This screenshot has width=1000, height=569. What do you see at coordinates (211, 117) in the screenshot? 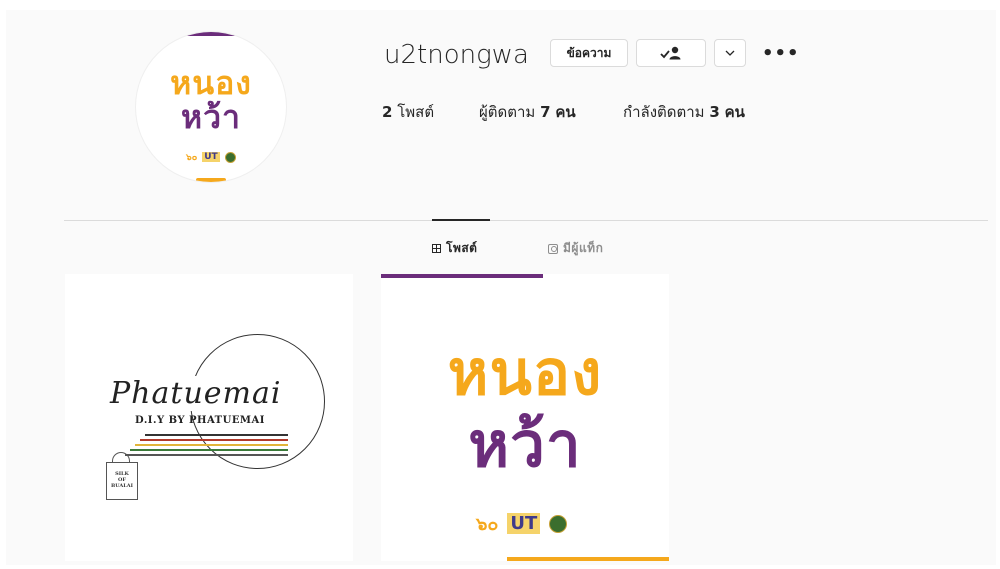
I see `avatar-logo-line2: หว้า` at bounding box center [211, 117].